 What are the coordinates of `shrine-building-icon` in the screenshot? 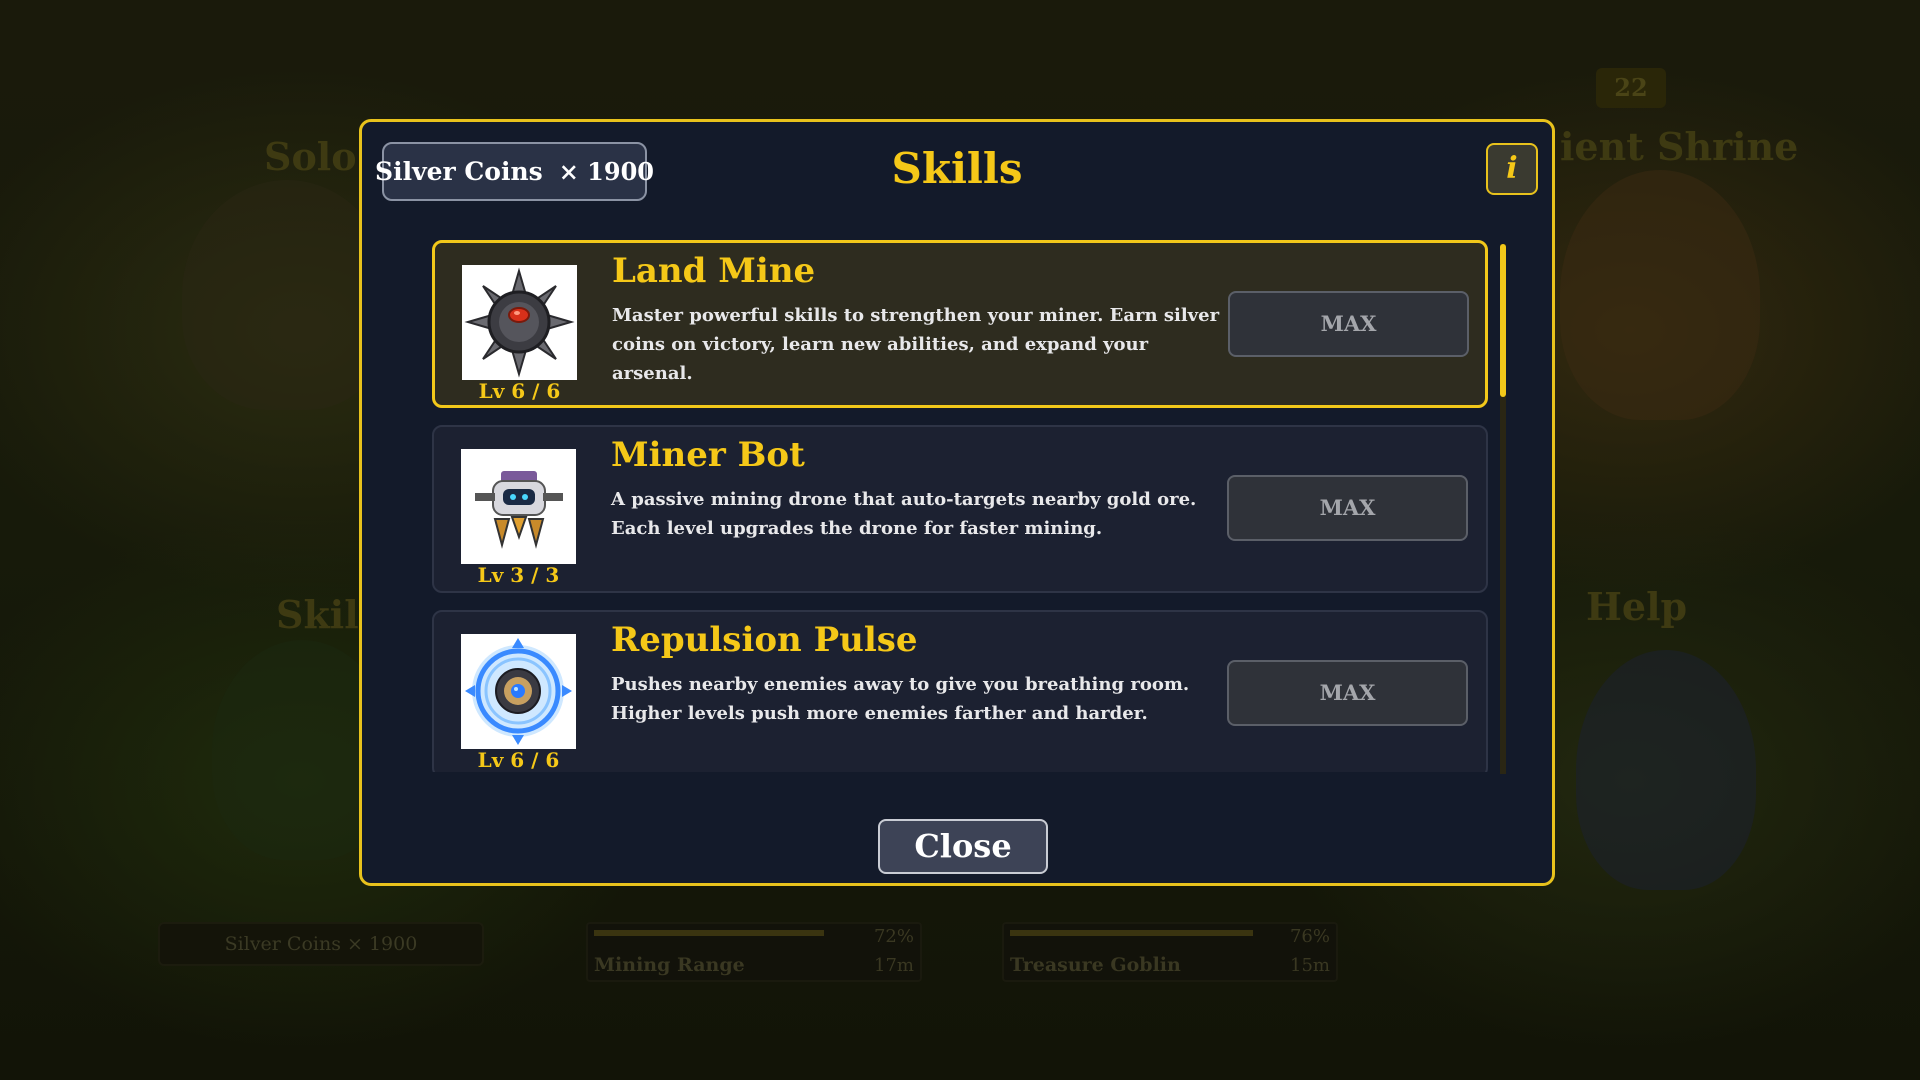 It's located at (1660, 295).